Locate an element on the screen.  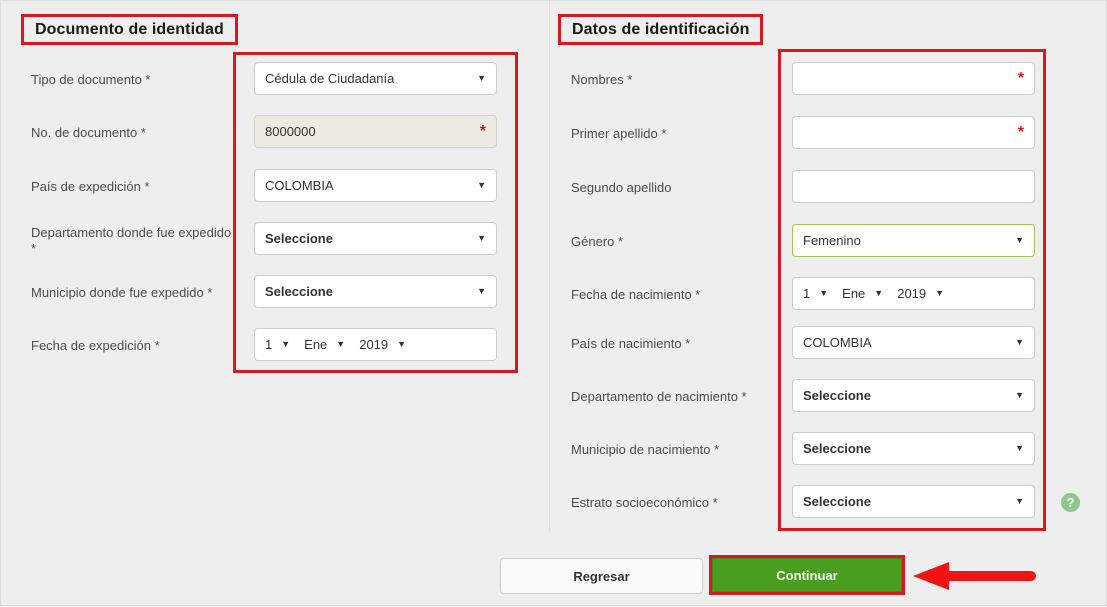
select-anio-expedicion: 2019 ▼ is located at coordinates (382, 344).